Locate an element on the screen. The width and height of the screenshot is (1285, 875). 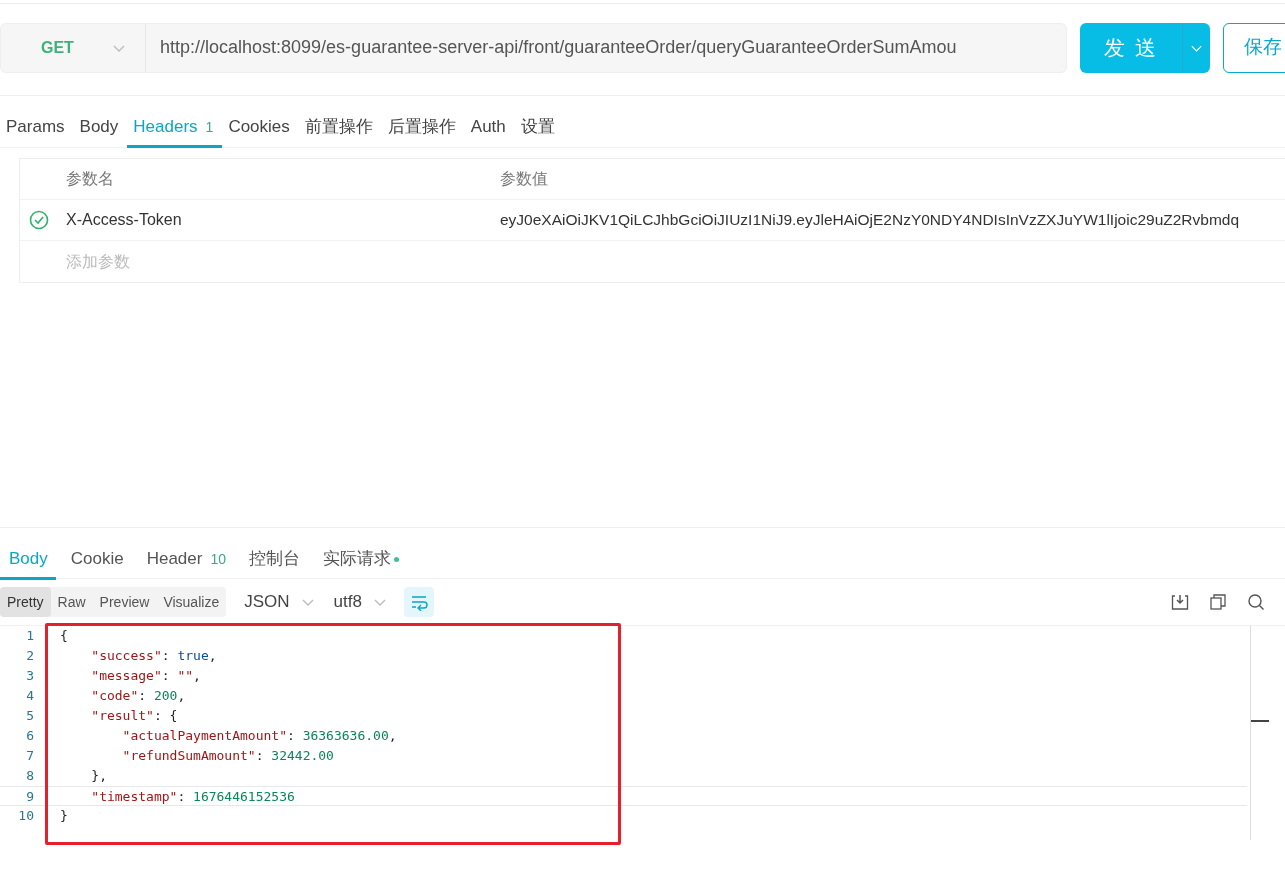
view-mode-tab: Raw is located at coordinates (71, 602).